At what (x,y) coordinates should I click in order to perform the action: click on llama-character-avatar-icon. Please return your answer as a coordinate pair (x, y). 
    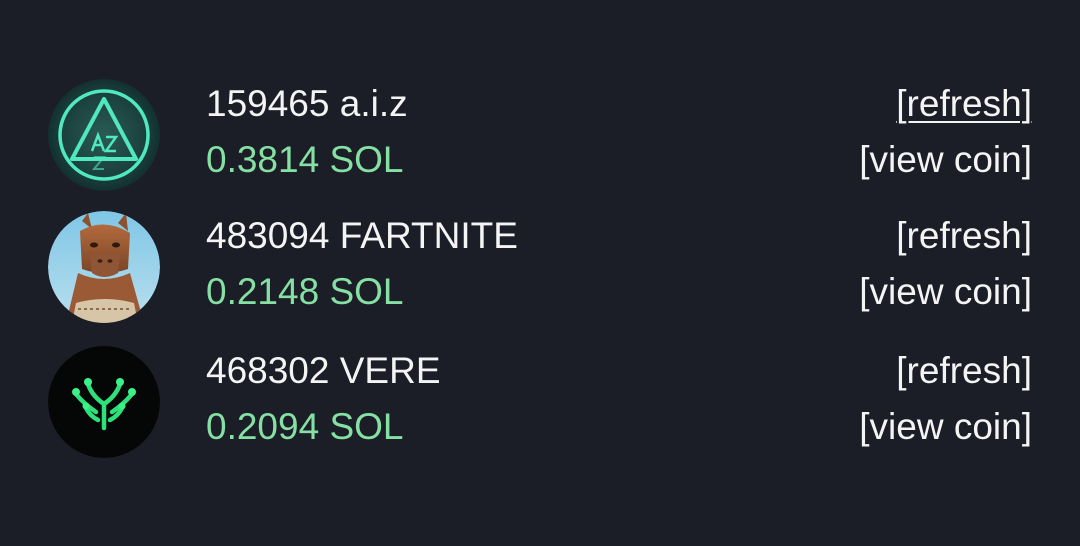
    Looking at the image, I should click on (104, 267).